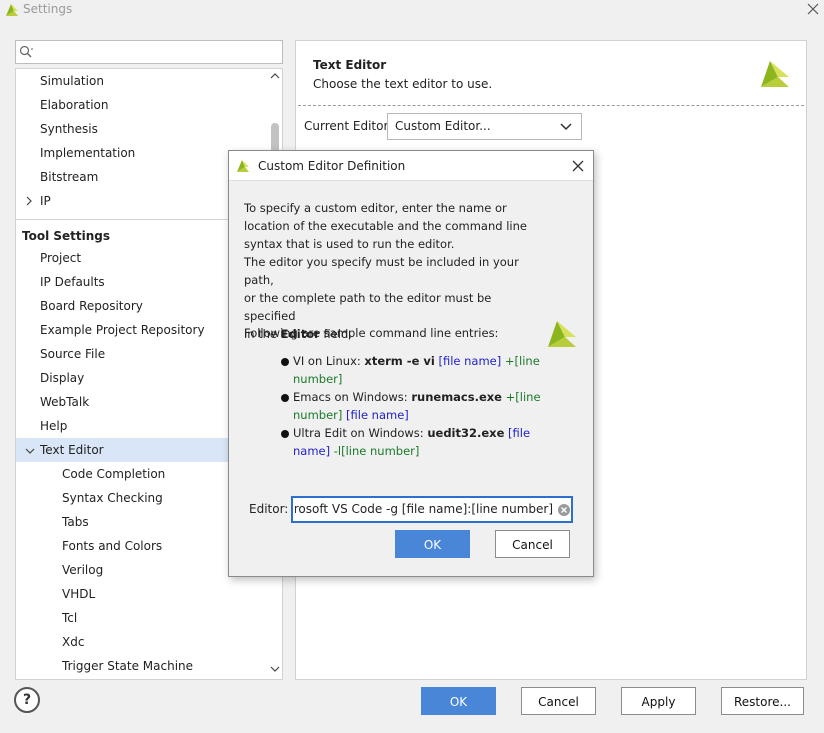  Describe the element at coordinates (82, 570) in the screenshot. I see `tree-item-verilog: Verilog` at that location.